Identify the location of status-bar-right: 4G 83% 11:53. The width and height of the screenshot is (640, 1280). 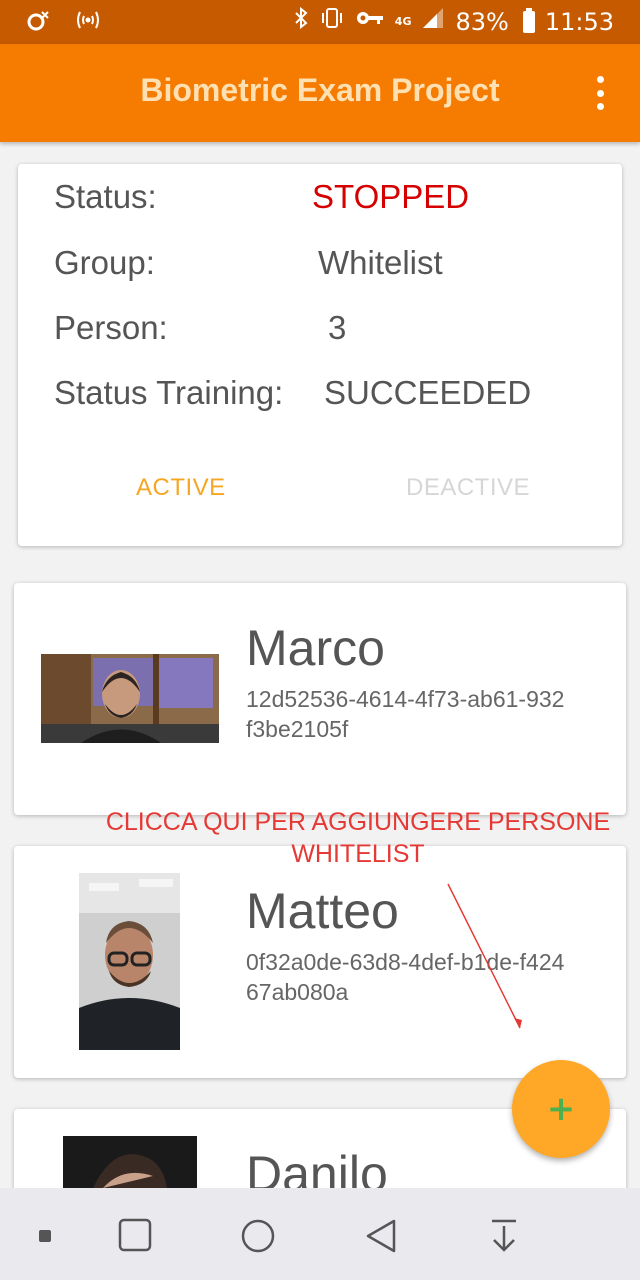
(453, 21).